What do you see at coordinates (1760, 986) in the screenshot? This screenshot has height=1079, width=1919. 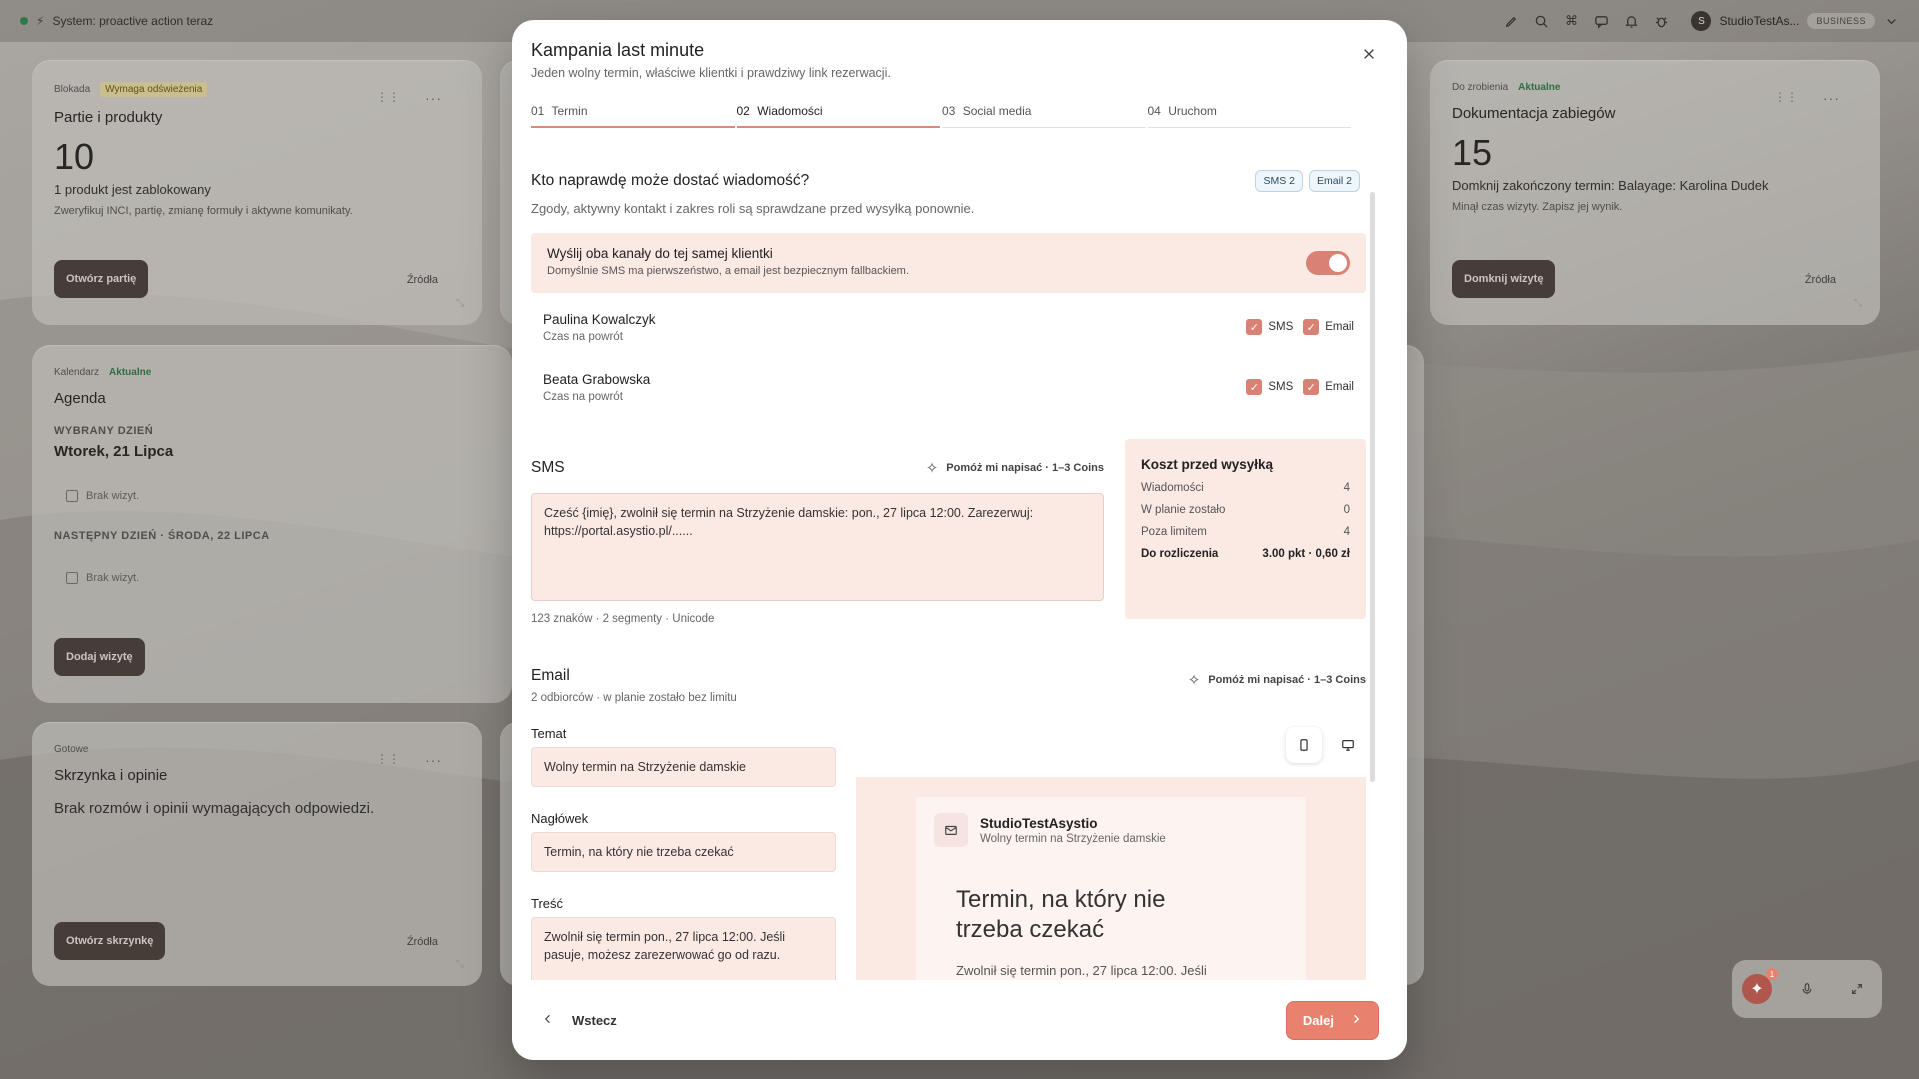 I see `assistant-icon: ✦ 1` at bounding box center [1760, 986].